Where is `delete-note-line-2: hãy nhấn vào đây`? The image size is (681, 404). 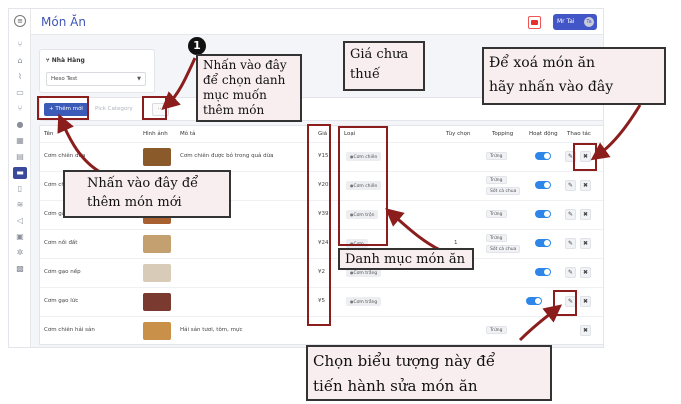 delete-note-line-2: hãy nhấn vào đây is located at coordinates (551, 87).